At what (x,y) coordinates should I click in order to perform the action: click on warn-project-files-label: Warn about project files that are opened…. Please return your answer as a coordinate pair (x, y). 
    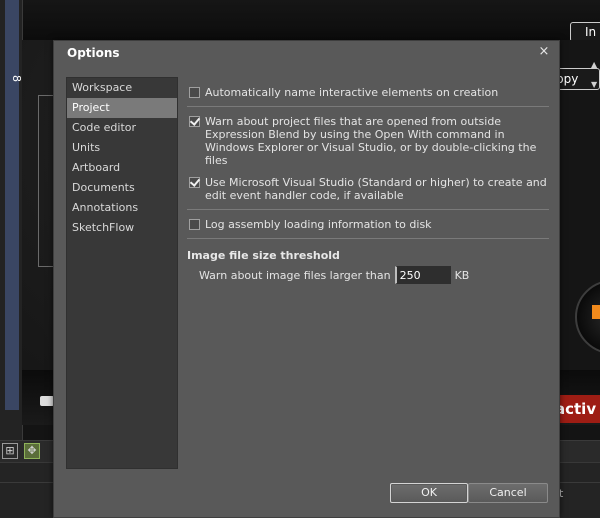
    Looking at the image, I should click on (371, 141).